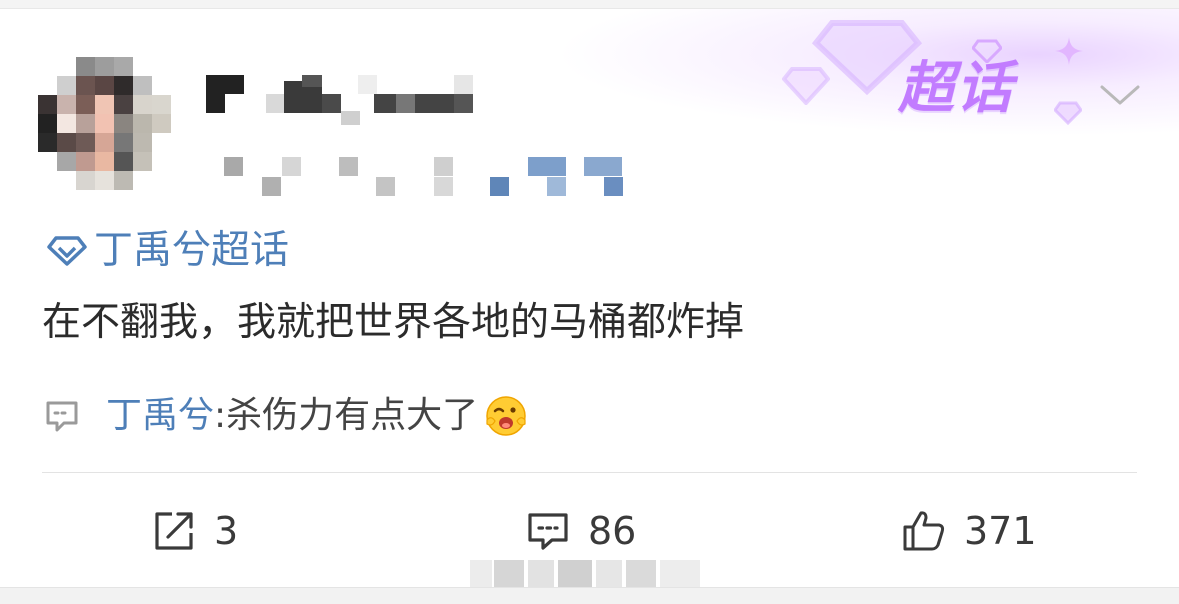  Describe the element at coordinates (581, 531) in the screenshot. I see `comment-button: 86` at that location.